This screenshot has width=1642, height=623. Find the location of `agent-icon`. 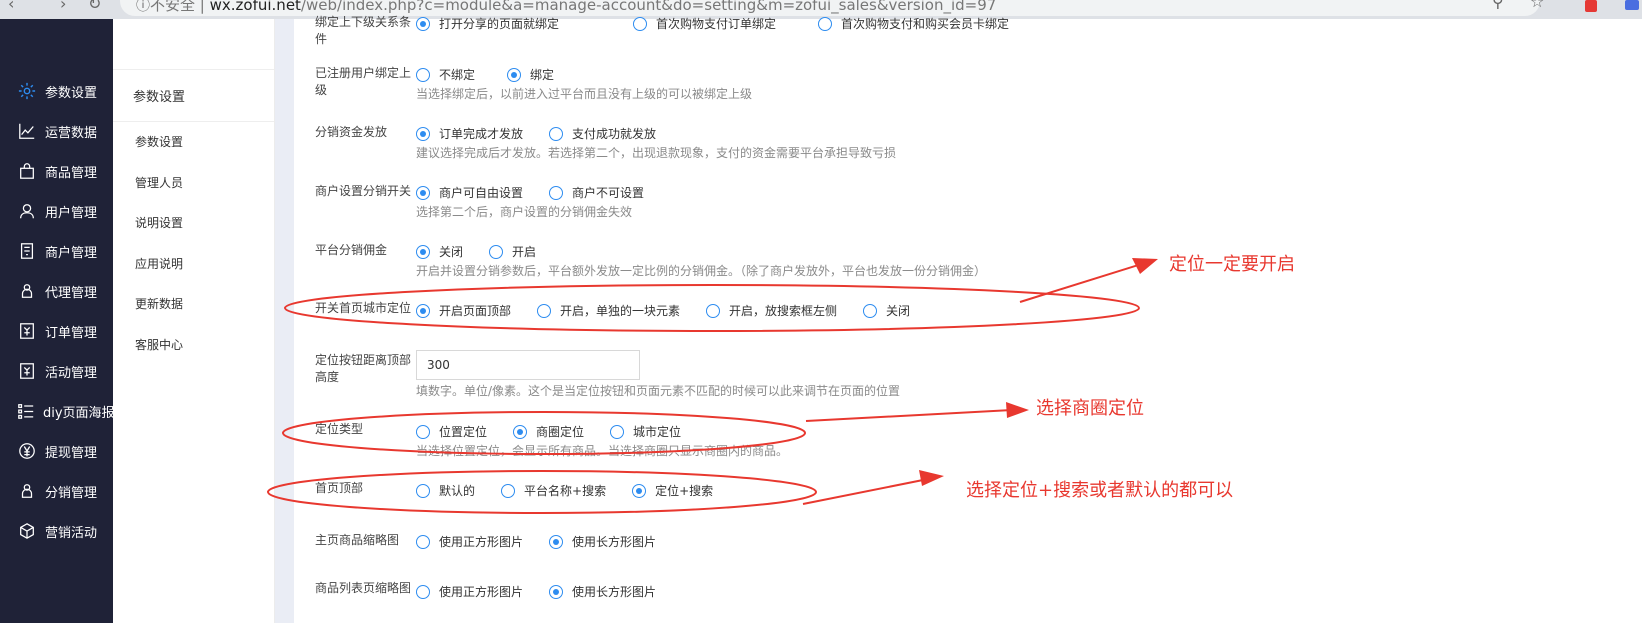

agent-icon is located at coordinates (27, 291).